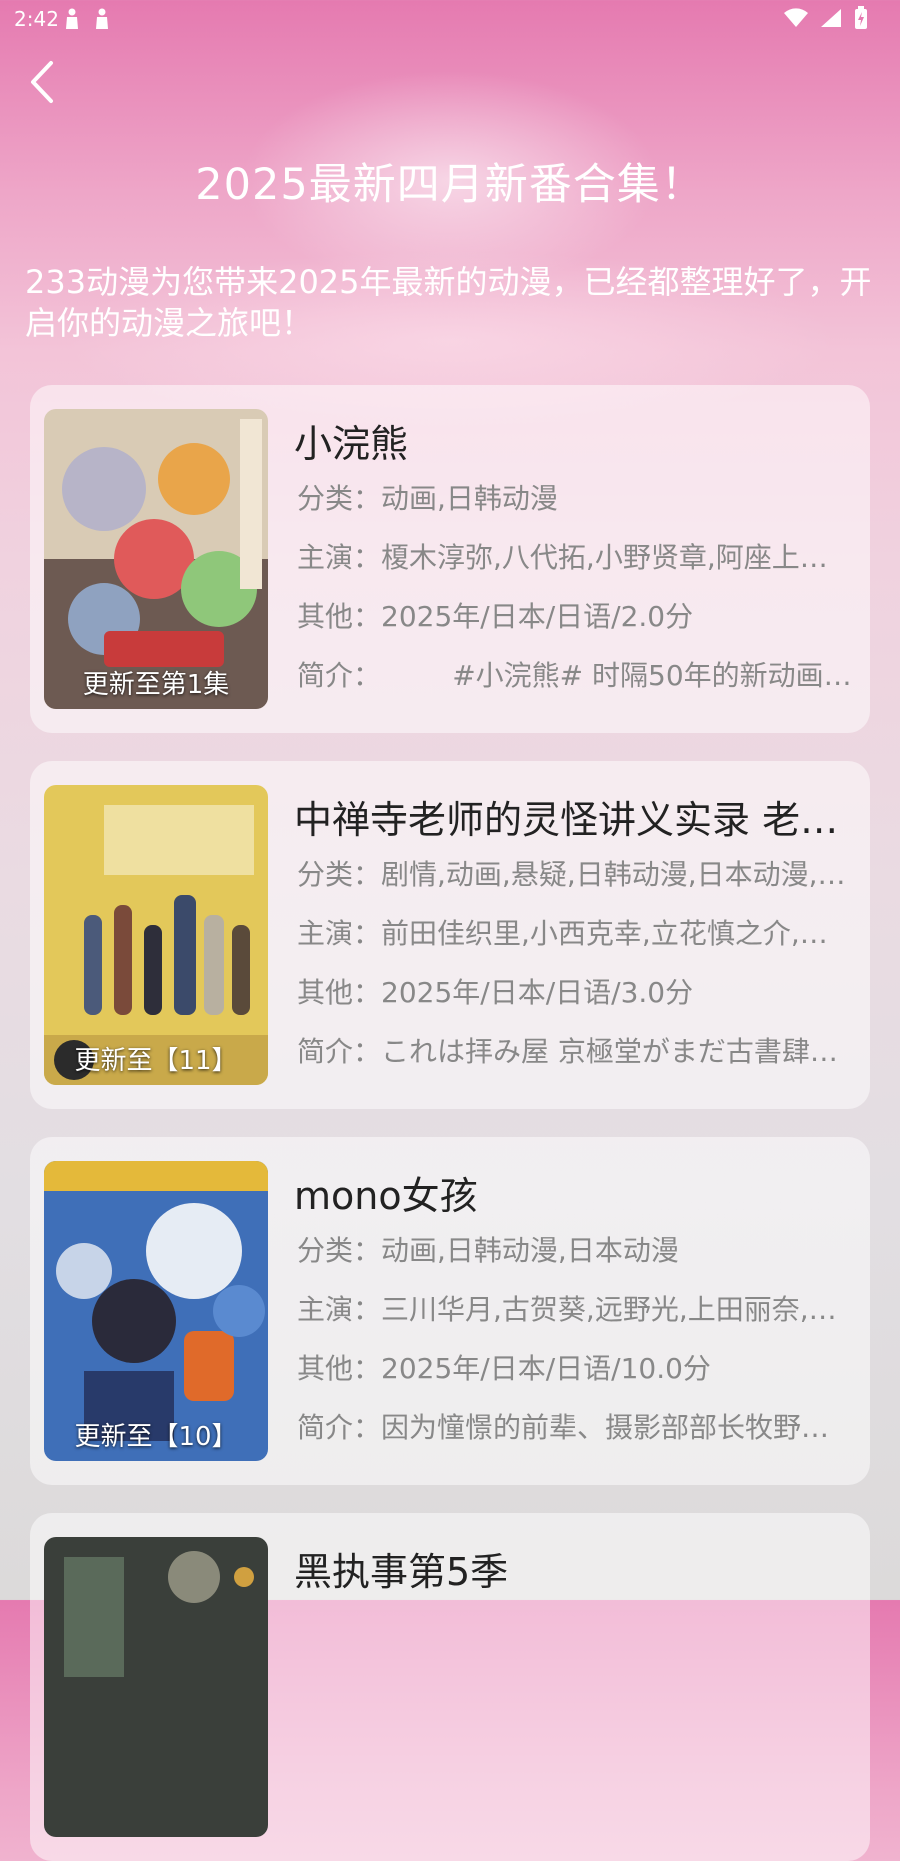 The image size is (900, 1861). I want to click on category-row: 分类：动画,日韩动漫,日本动漫, so click(574, 1249).